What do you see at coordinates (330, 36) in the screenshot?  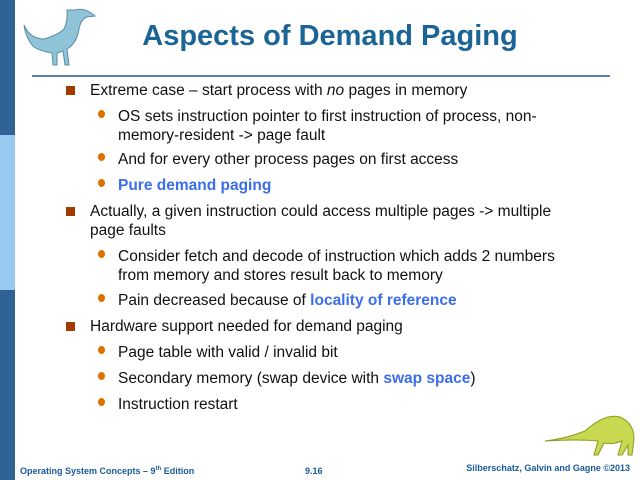 I see `slide-title: Aspects of Demand Paging` at bounding box center [330, 36].